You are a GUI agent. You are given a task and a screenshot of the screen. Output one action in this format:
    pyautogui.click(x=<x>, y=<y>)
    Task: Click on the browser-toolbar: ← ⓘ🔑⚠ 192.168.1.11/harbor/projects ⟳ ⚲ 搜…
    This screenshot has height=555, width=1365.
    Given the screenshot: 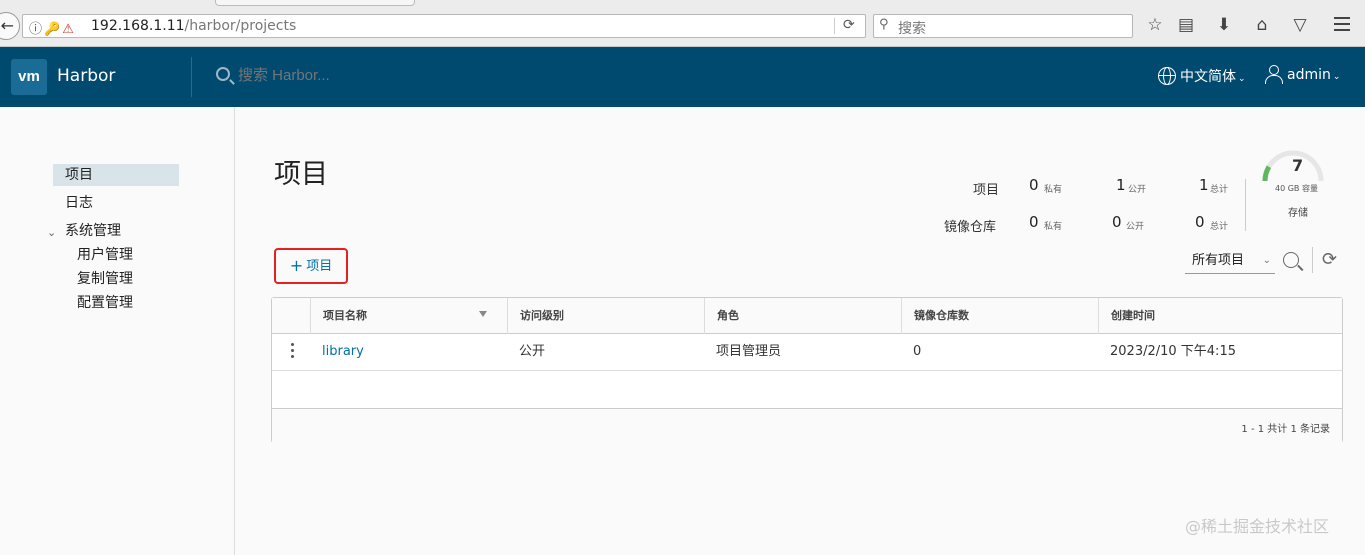 What is the action you would take?
    pyautogui.click(x=682, y=23)
    